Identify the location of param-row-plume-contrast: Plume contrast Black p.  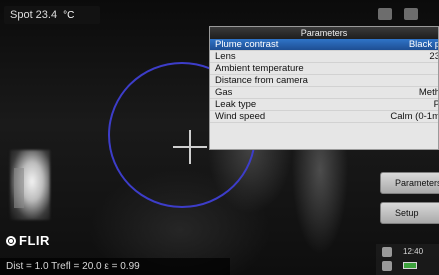
(324, 45).